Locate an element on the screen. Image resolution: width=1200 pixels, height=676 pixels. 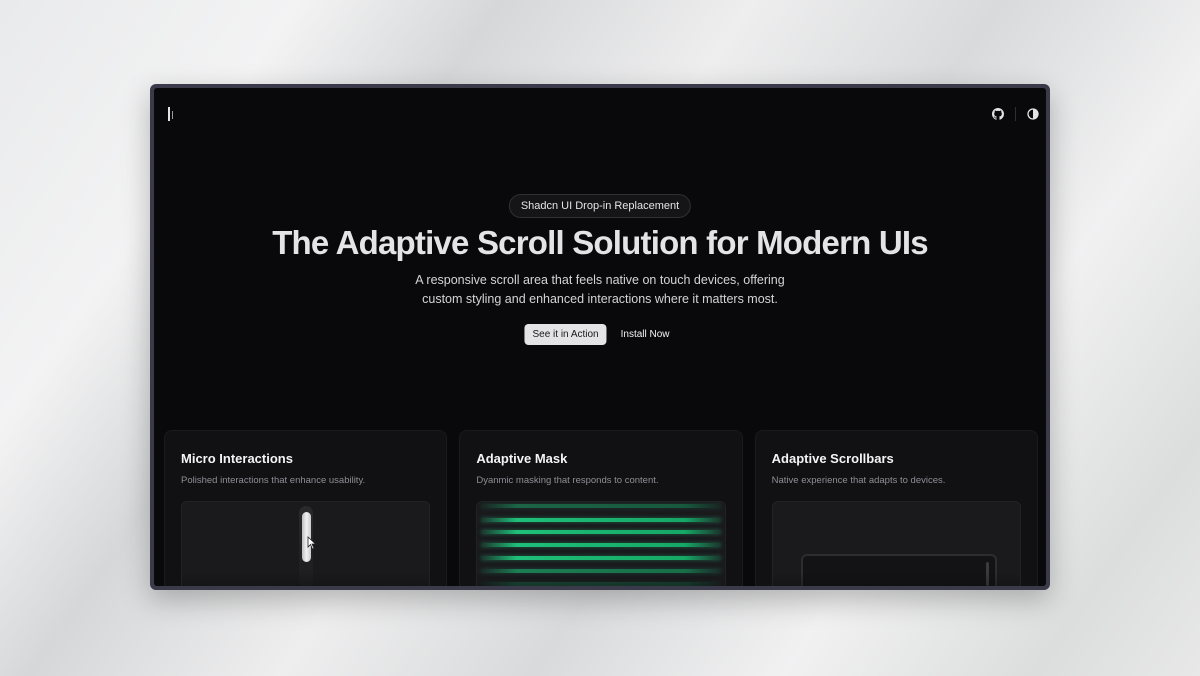
theme-toggle-icon is located at coordinates (1033, 114).